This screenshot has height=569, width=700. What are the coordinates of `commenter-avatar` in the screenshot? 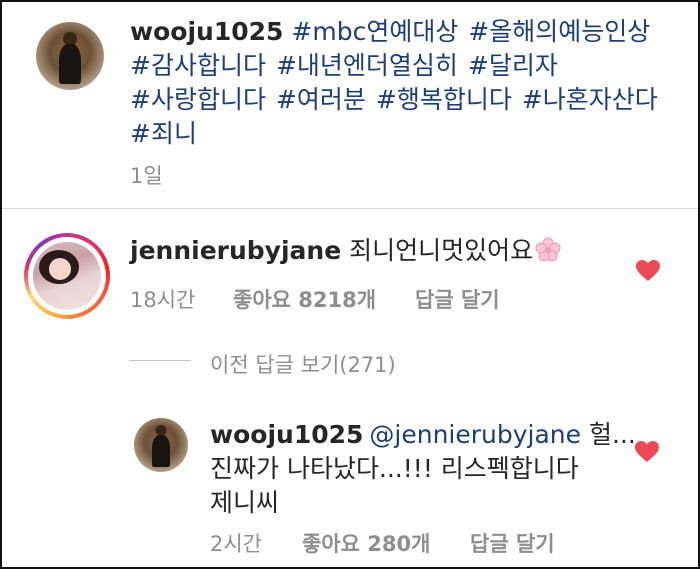 It's located at (67, 276).